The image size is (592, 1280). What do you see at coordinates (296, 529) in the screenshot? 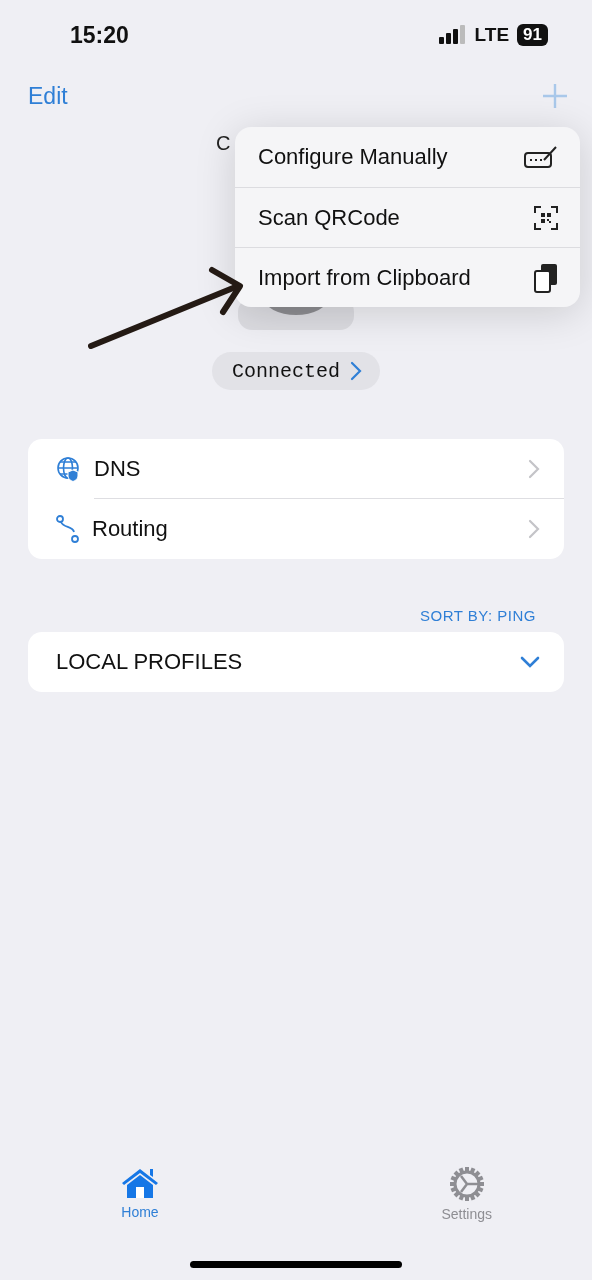
I see `settings-row: Routing` at bounding box center [296, 529].